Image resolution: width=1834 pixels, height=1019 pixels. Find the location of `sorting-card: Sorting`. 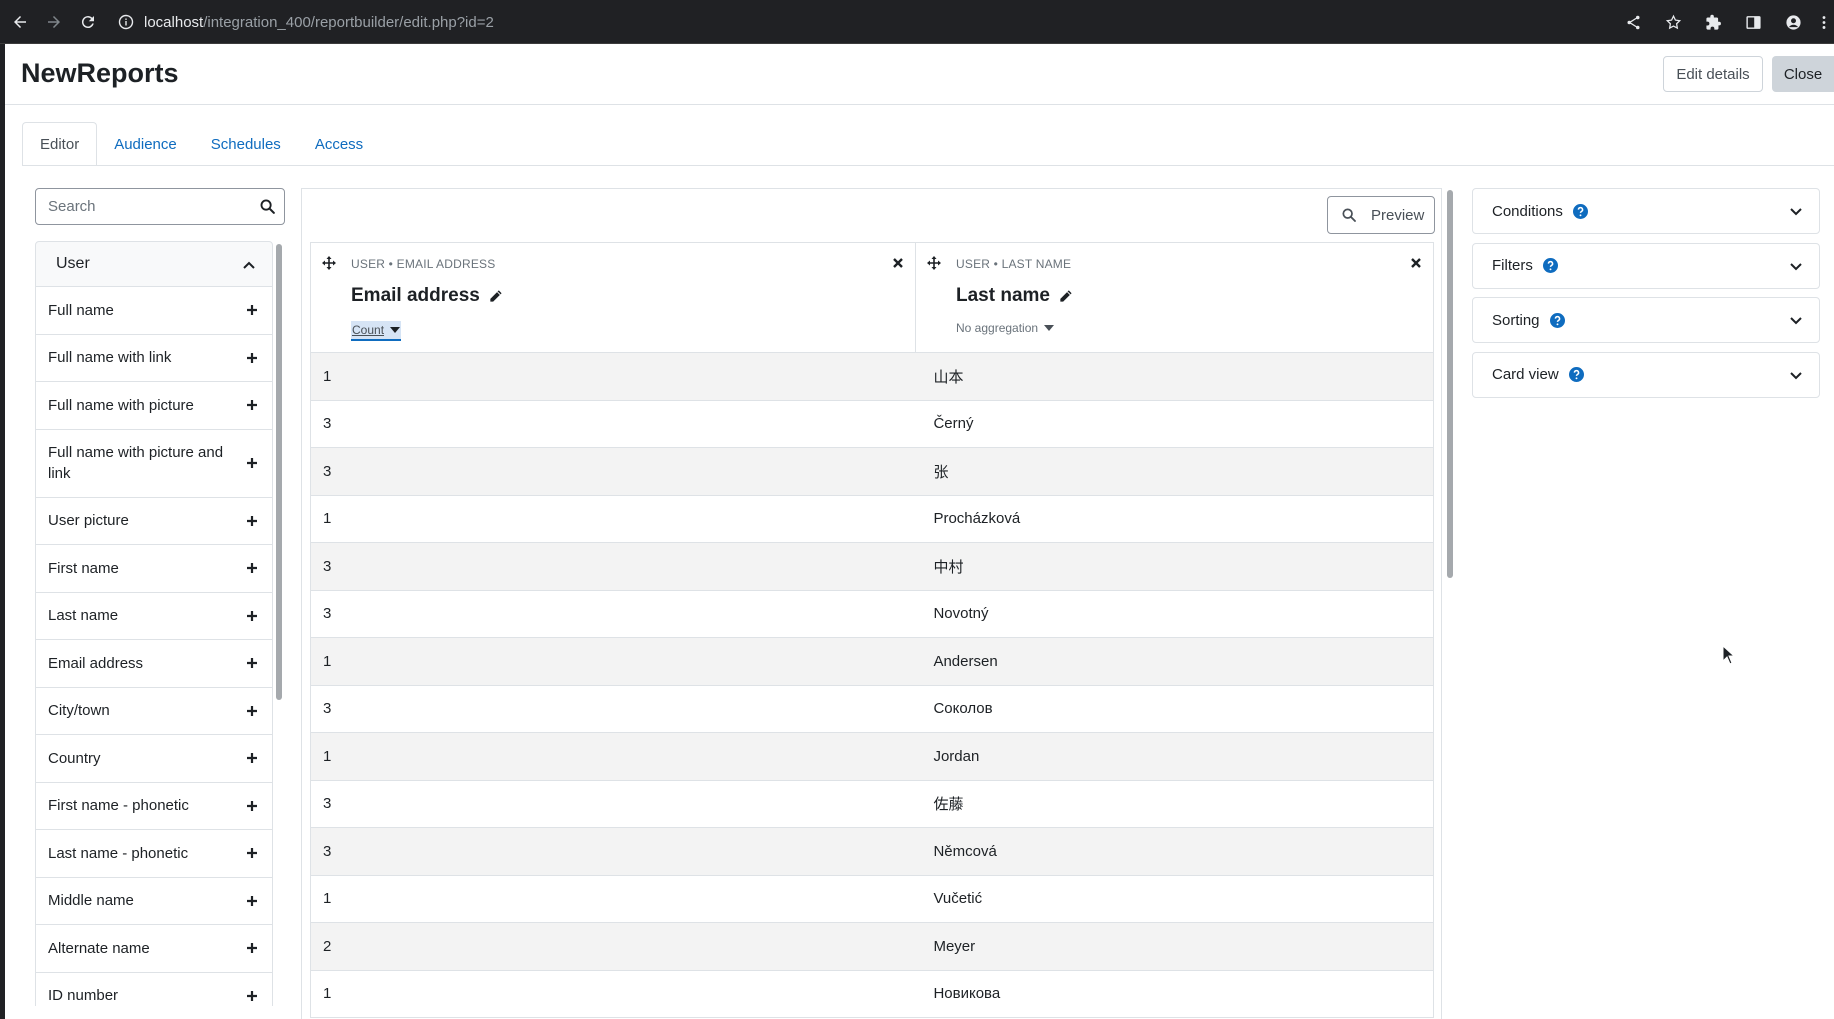

sorting-card: Sorting is located at coordinates (1646, 320).